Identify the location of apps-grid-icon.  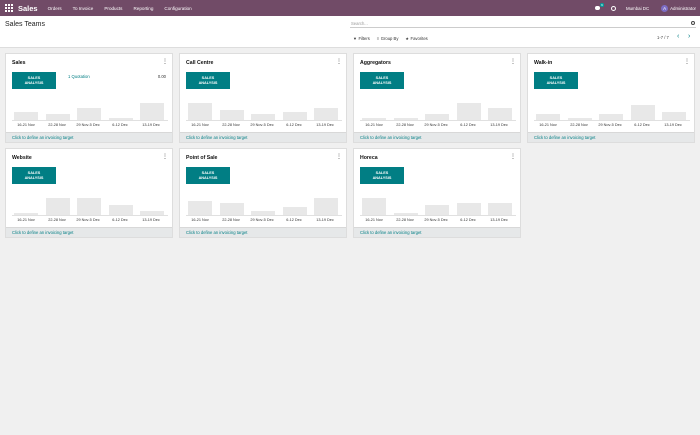
(9, 8).